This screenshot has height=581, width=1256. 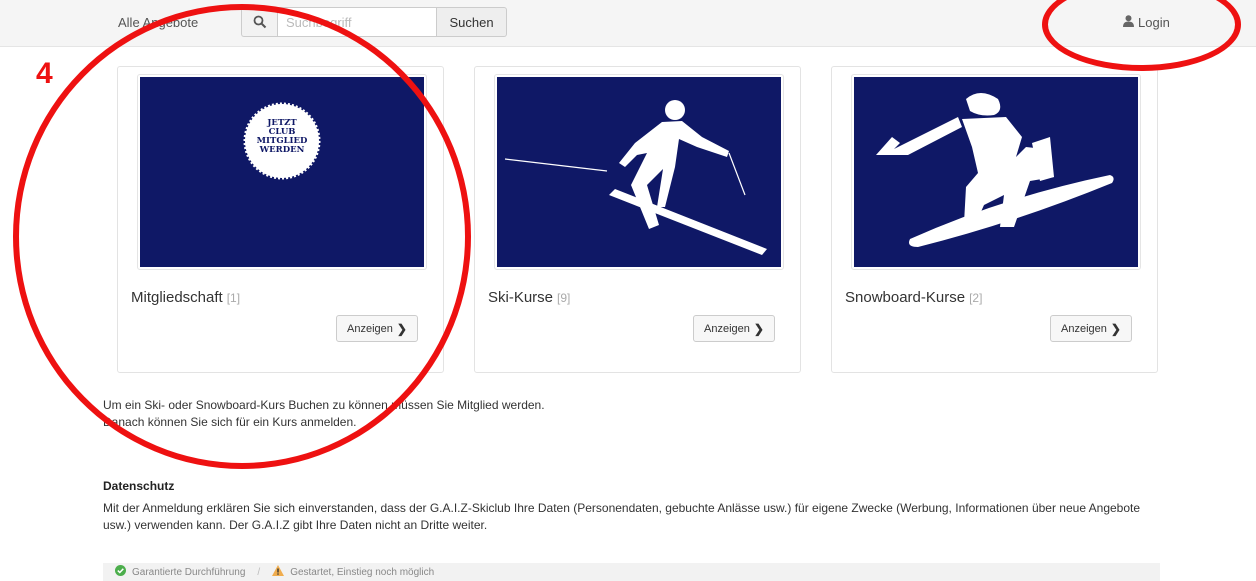 I want to click on card-title: Ski-Kurse [9], so click(x=529, y=297).